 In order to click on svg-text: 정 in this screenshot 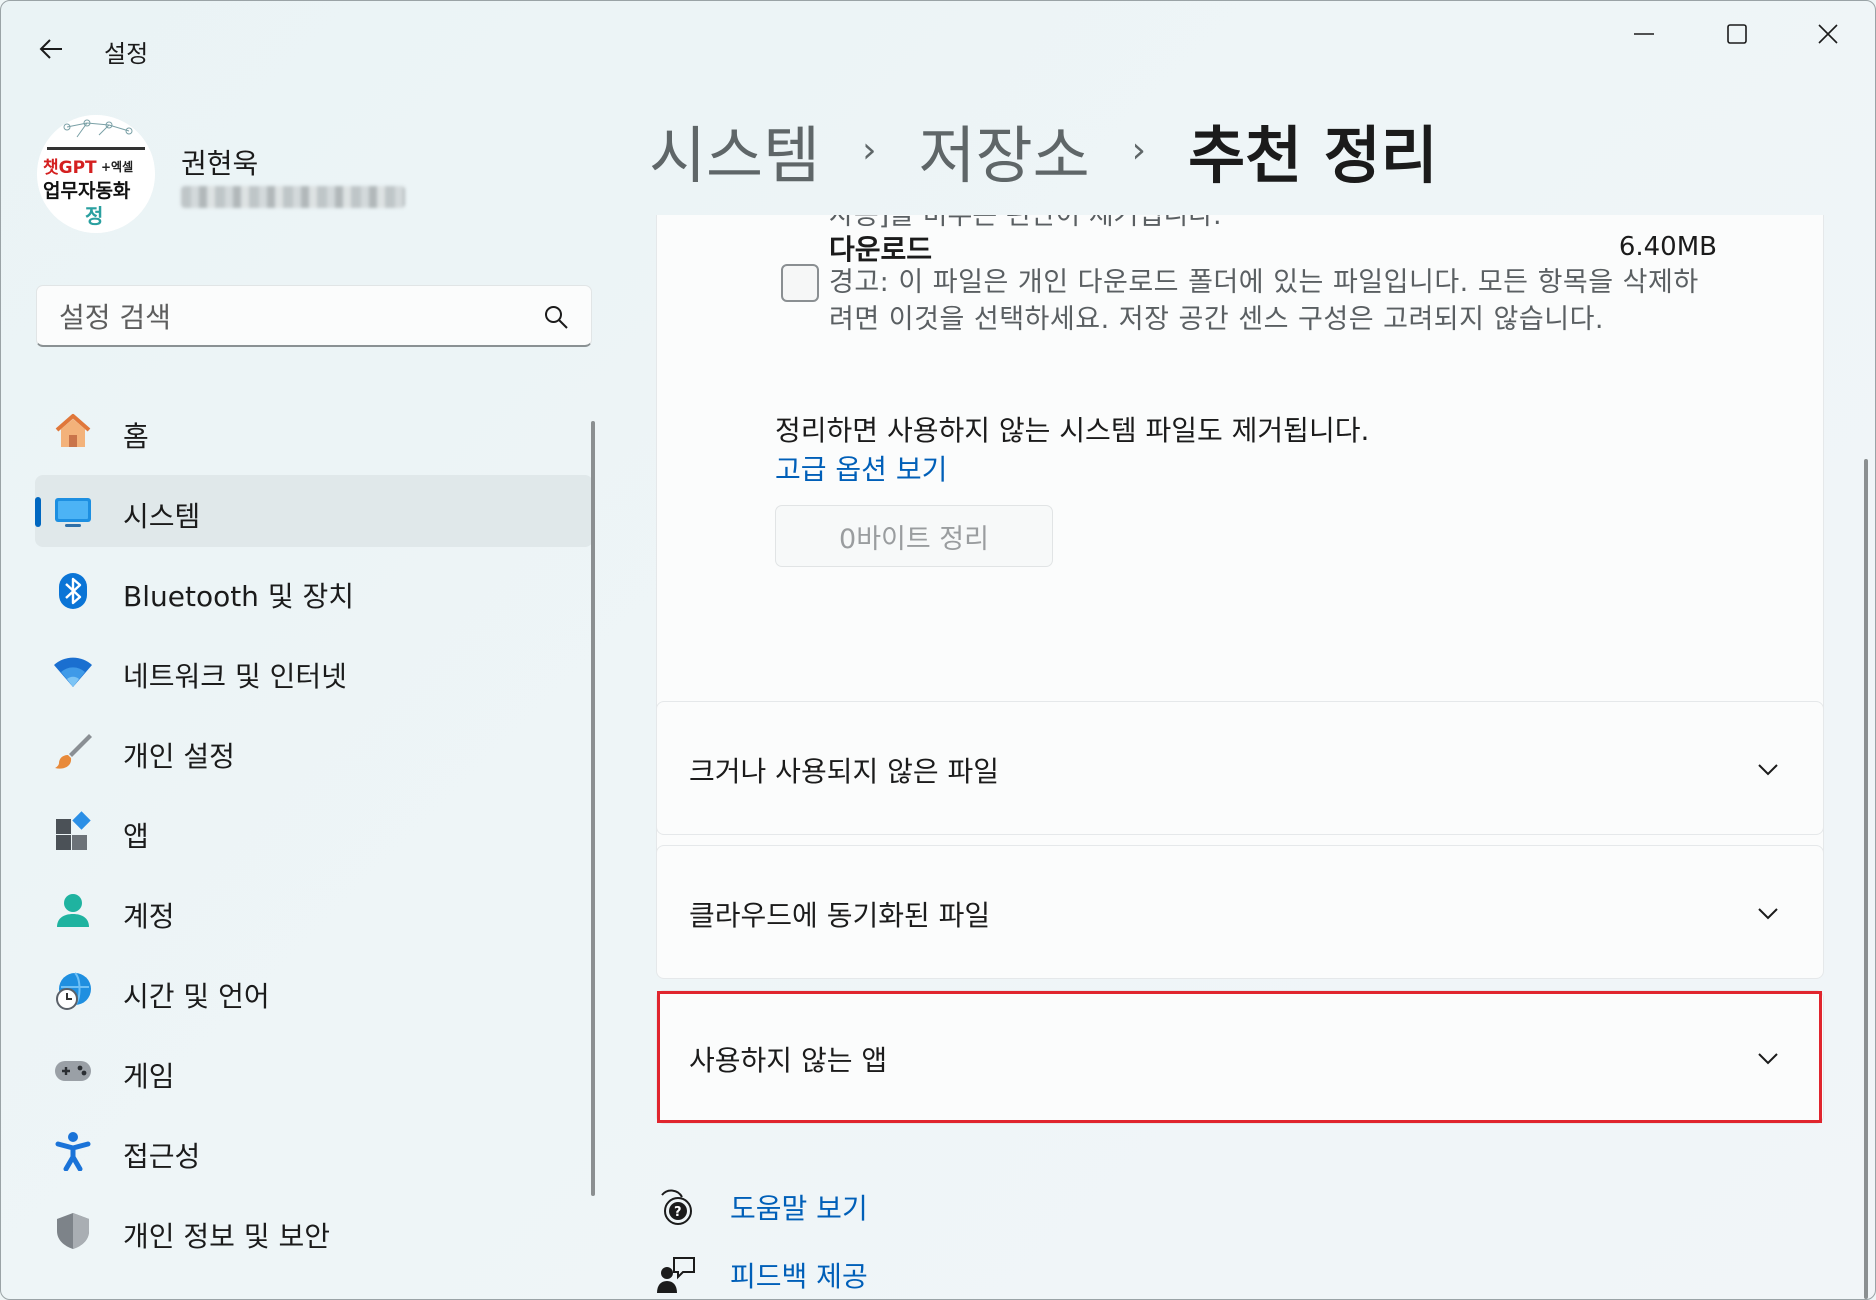, I will do `click(94, 216)`.